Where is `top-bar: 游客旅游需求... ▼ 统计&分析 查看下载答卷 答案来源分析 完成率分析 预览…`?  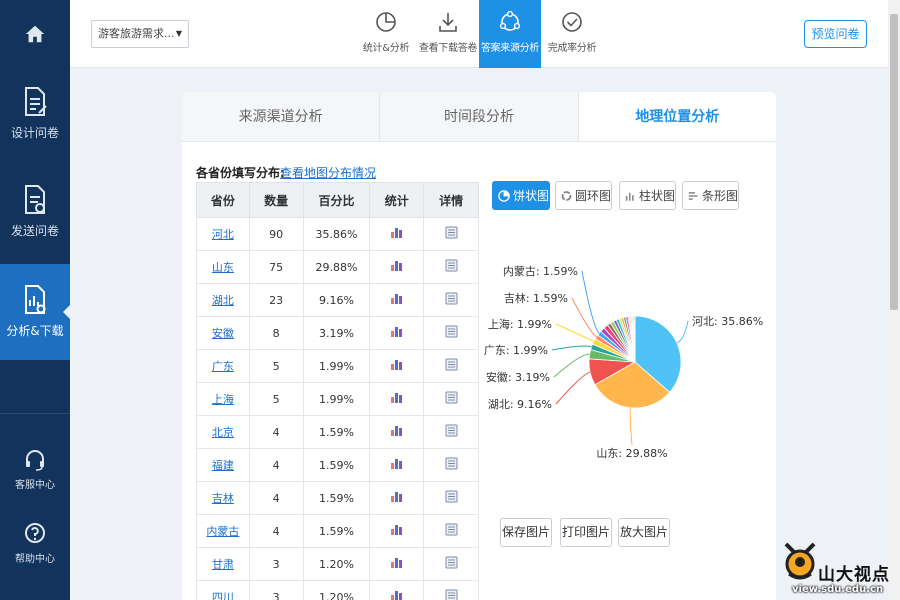
top-bar: 游客旅游需求... ▼ 统计&分析 查看下载答卷 答案来源分析 完成率分析 预览… is located at coordinates (479, 34).